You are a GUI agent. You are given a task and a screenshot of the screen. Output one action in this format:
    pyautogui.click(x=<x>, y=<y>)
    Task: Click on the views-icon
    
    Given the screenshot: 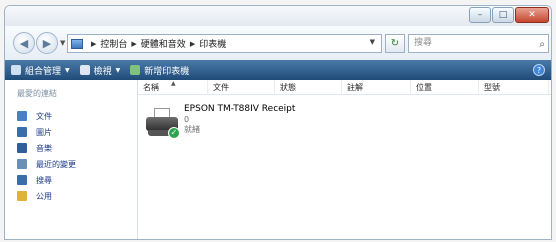 What is the action you would take?
    pyautogui.click(x=84, y=70)
    